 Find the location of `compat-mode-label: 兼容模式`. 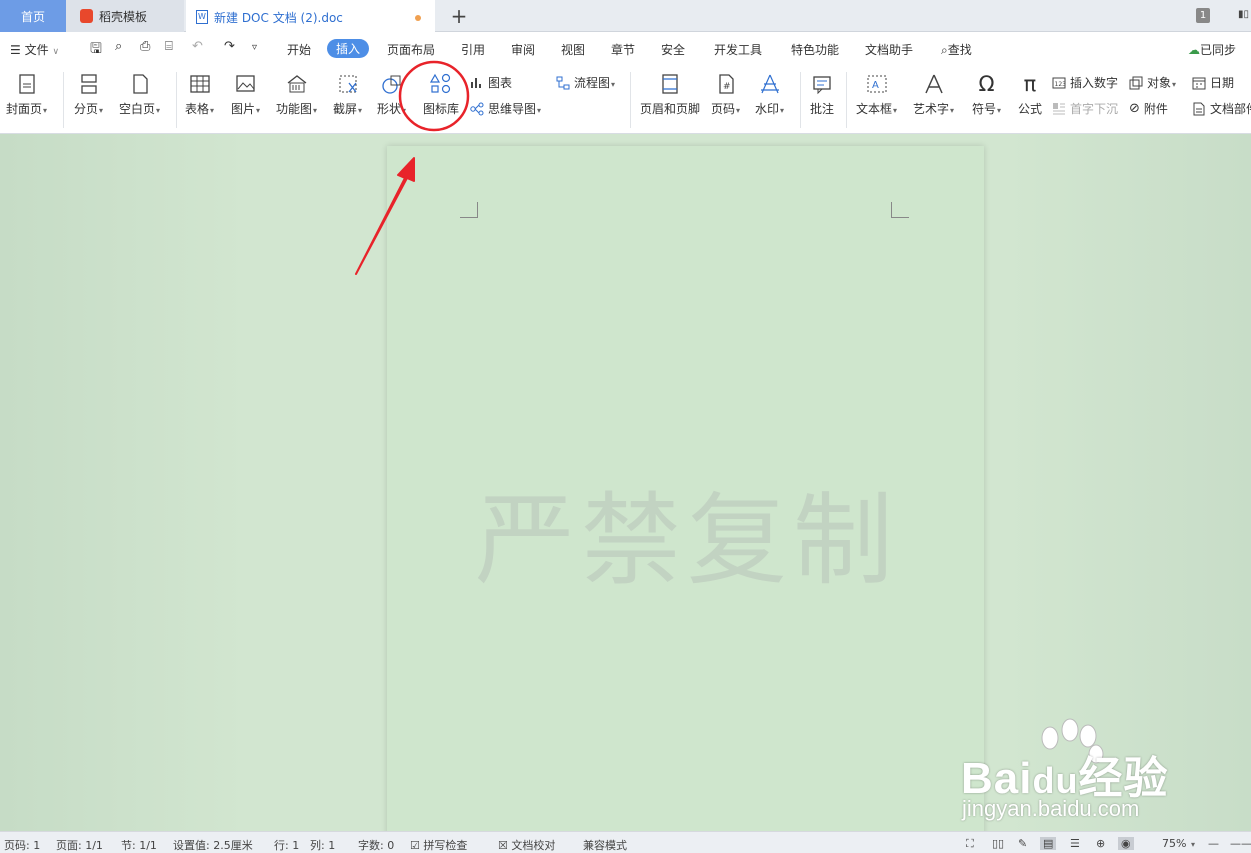

compat-mode-label: 兼容模式 is located at coordinates (605, 845).